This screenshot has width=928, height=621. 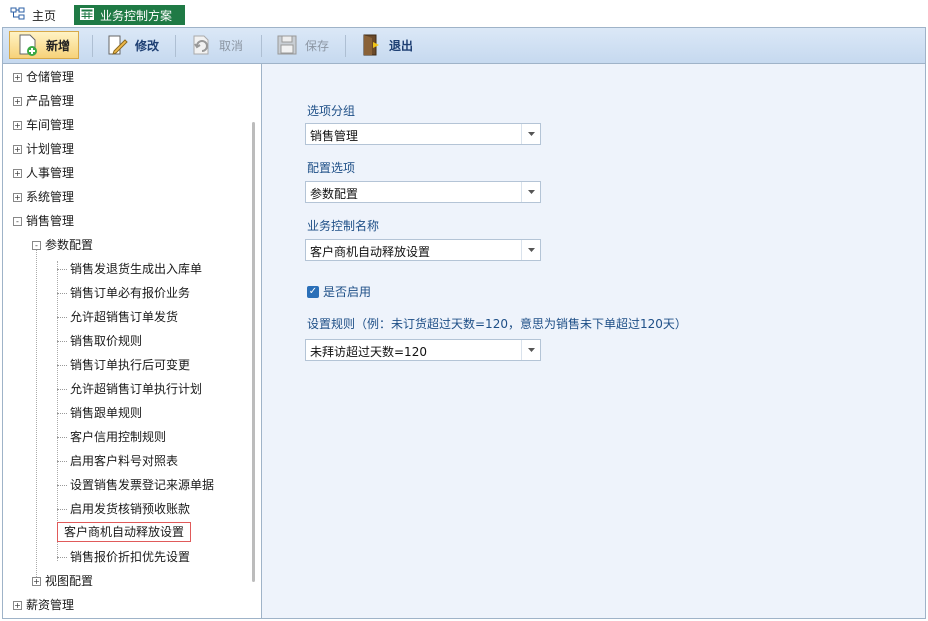 What do you see at coordinates (44, 45) in the screenshot?
I see `new-button: 新增` at bounding box center [44, 45].